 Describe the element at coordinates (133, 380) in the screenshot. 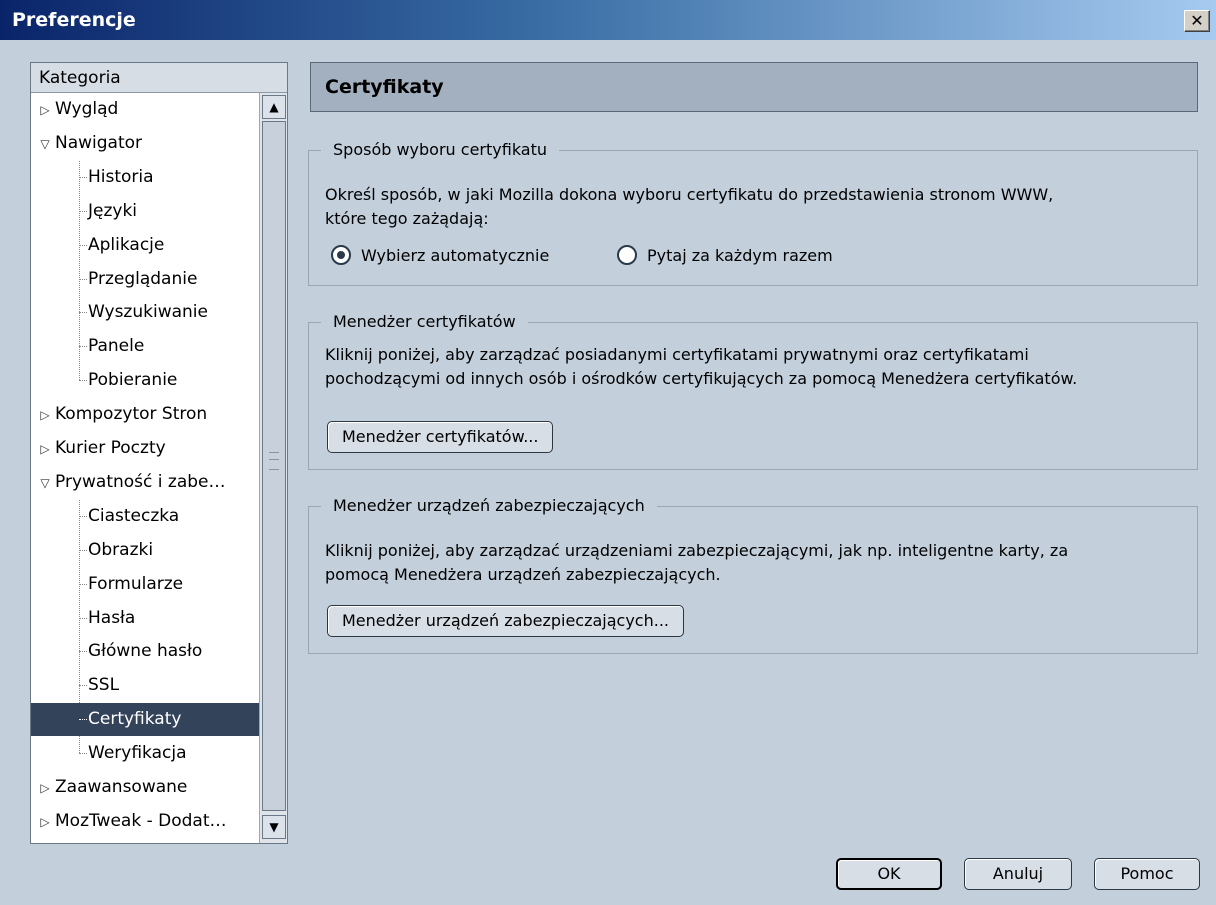

I see `tree-item-label: Pobieranie` at that location.